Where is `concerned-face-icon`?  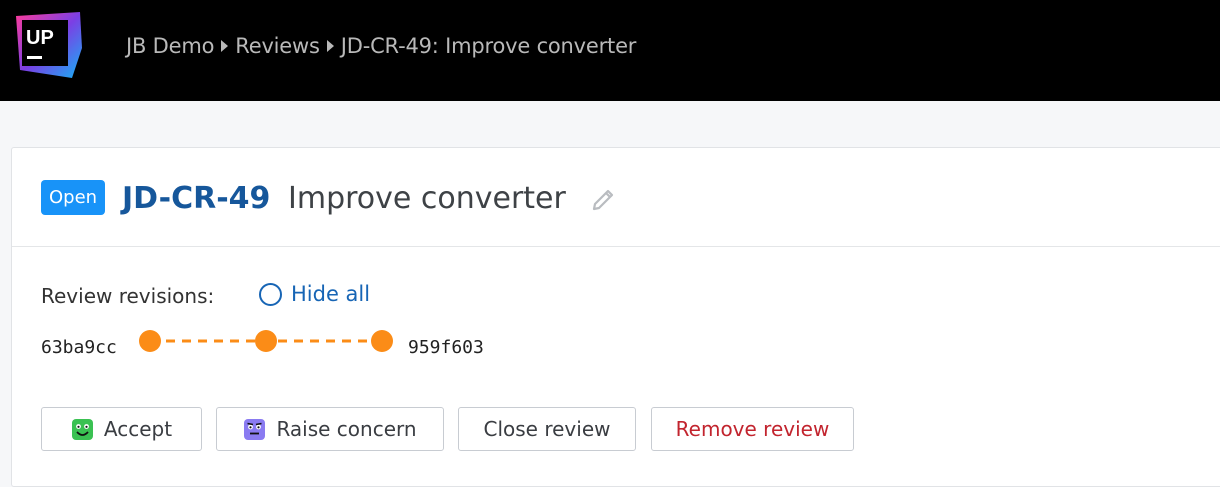 concerned-face-icon is located at coordinates (255, 429).